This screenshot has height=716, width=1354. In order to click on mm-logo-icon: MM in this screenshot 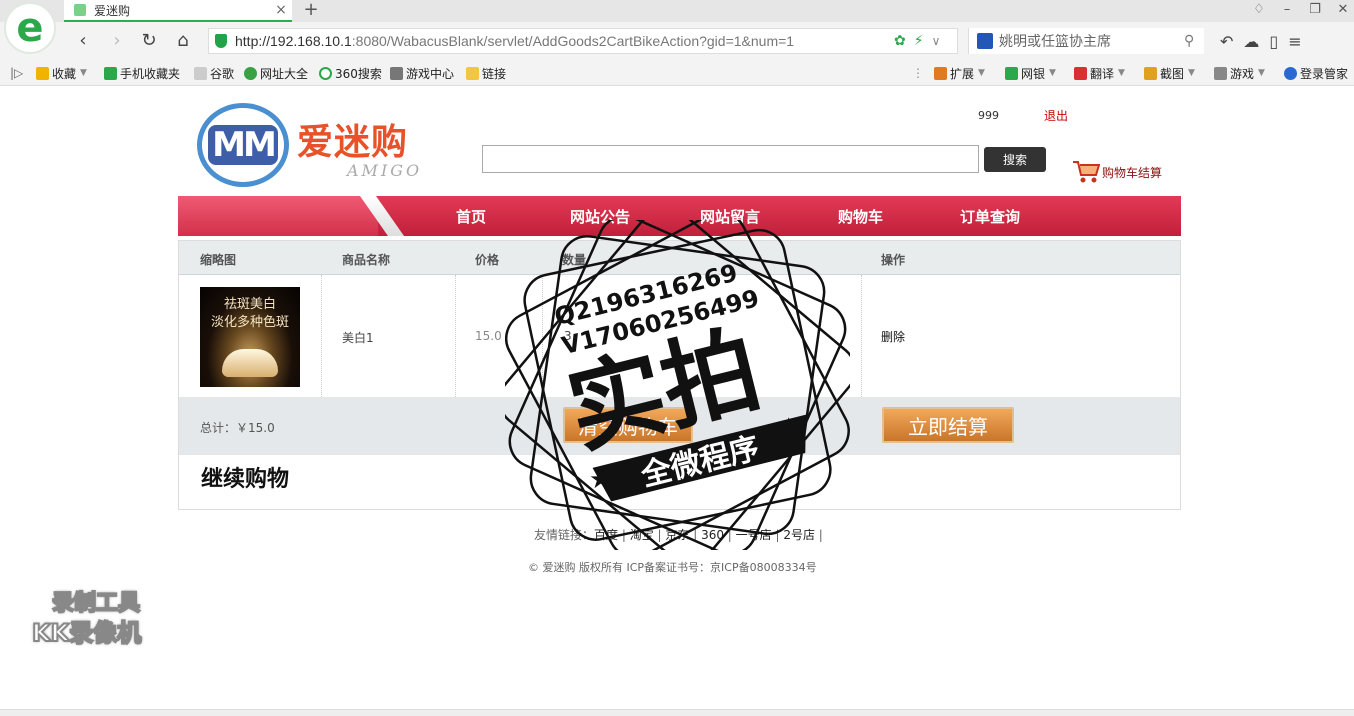, I will do `click(243, 145)`.